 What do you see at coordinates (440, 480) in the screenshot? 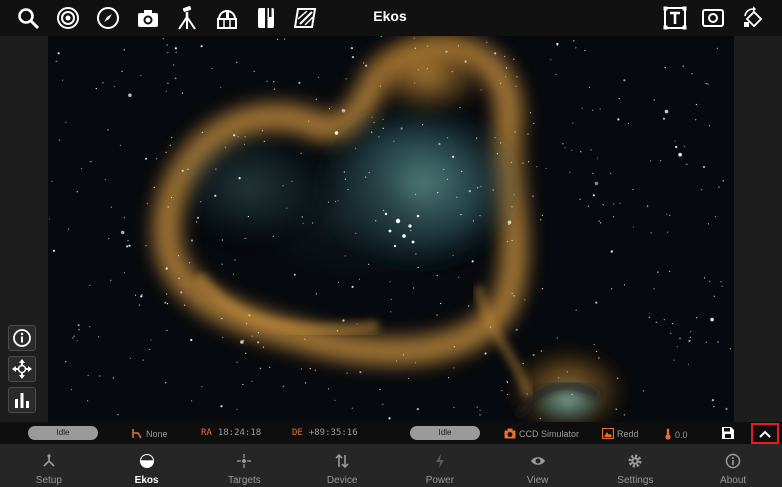
I see `nav-power-label: Power` at bounding box center [440, 480].